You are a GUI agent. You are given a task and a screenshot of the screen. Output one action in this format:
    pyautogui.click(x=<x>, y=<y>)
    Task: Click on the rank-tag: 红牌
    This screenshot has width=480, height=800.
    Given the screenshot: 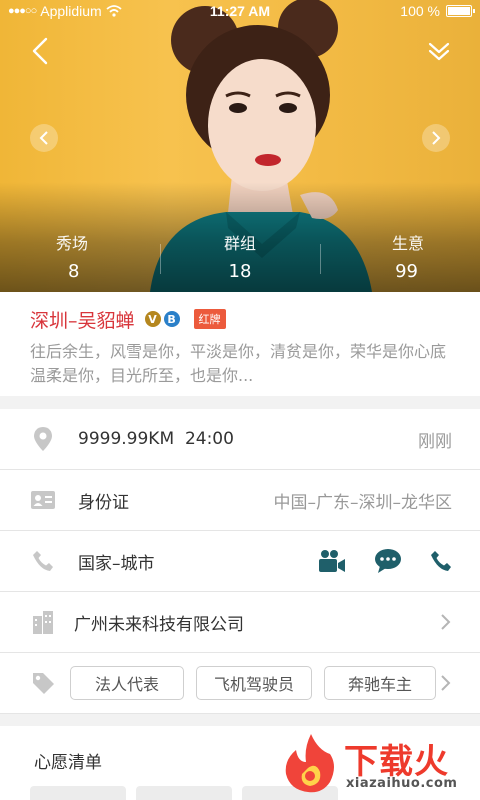 What is the action you would take?
    pyautogui.click(x=209, y=319)
    